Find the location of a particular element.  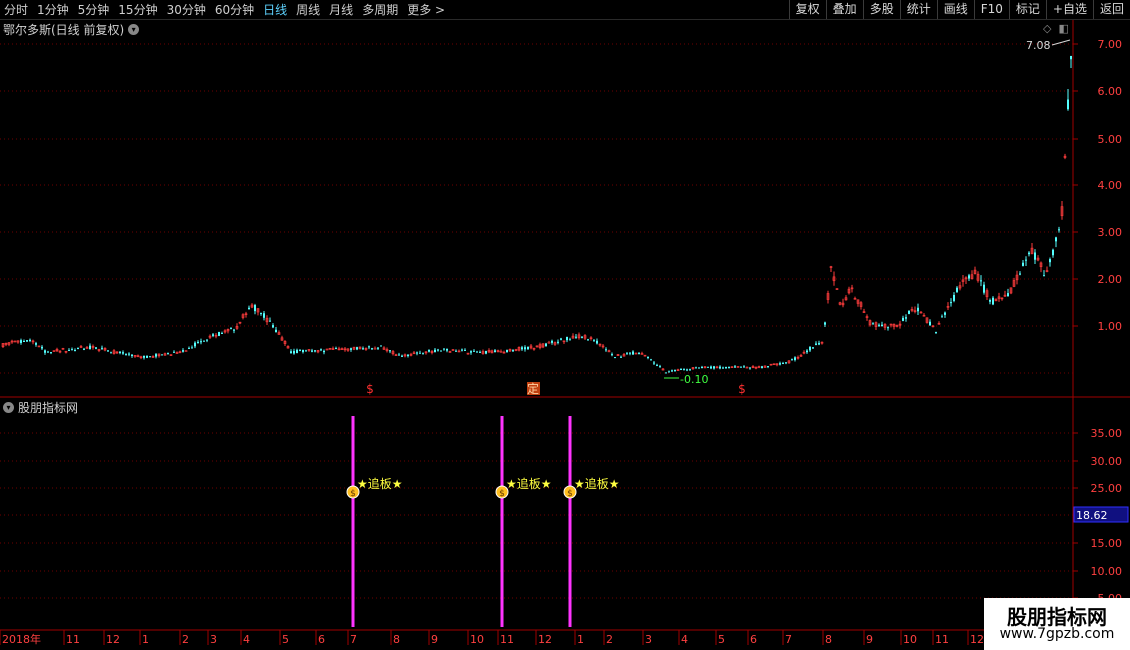

indicator-title: ▾ 股朋指标网 is located at coordinates (40, 407).